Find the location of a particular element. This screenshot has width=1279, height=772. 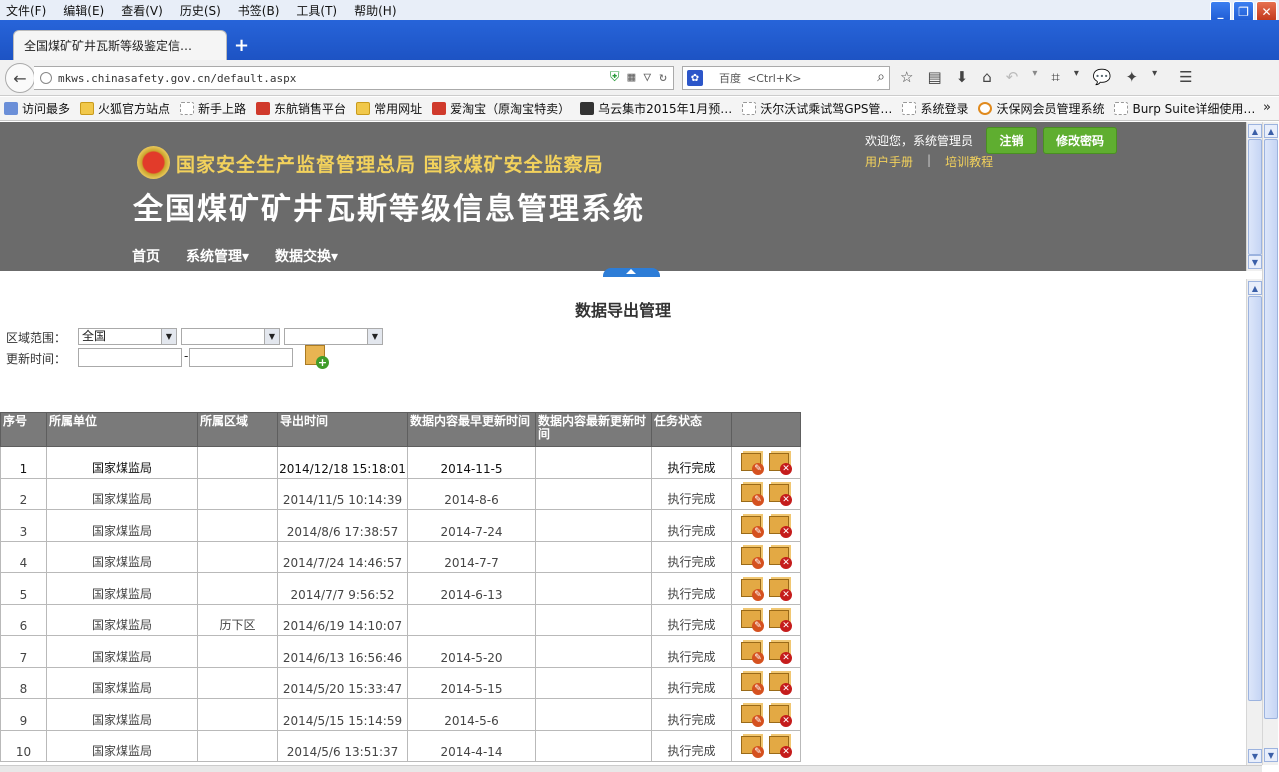

content-scrollbar: ▲ ▼ is located at coordinates (1254, 522).